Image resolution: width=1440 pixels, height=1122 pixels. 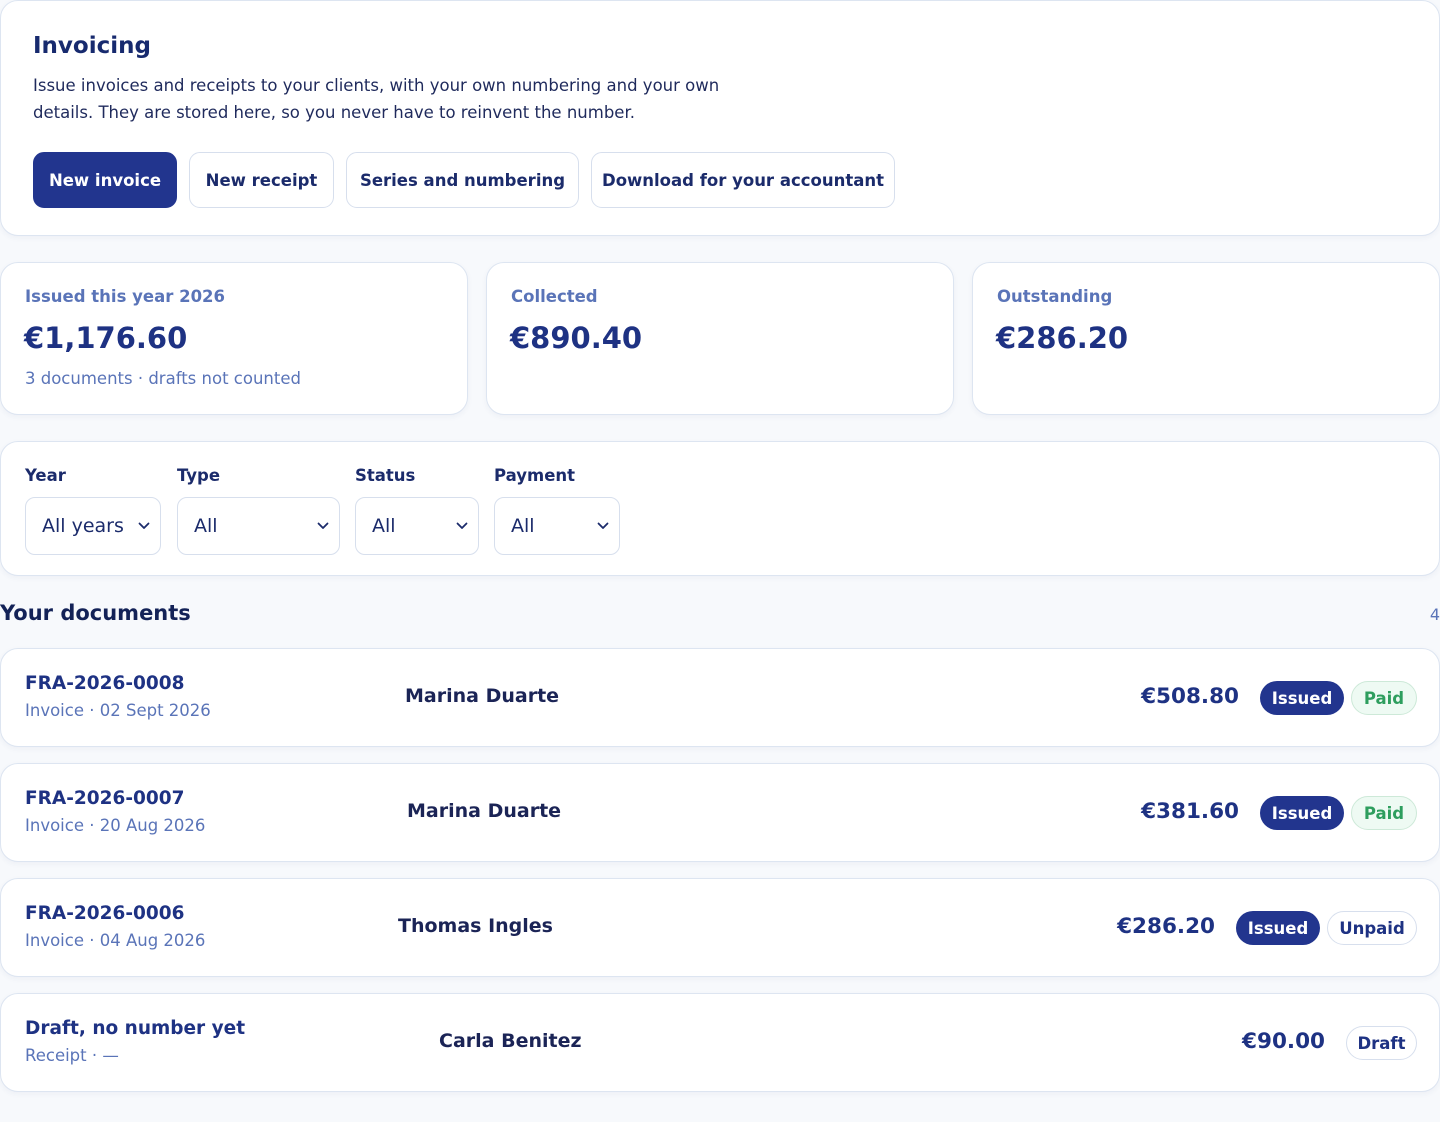 What do you see at coordinates (115, 825) in the screenshot?
I see `document-subtitle: Invoice · 20 Aug 2026` at bounding box center [115, 825].